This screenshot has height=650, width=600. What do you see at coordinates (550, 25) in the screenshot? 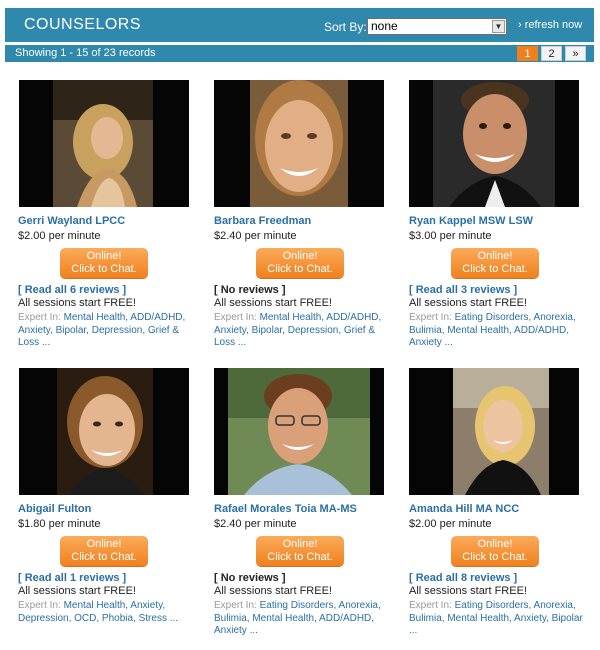
I see `refresh-now-link: › refresh now` at bounding box center [550, 25].